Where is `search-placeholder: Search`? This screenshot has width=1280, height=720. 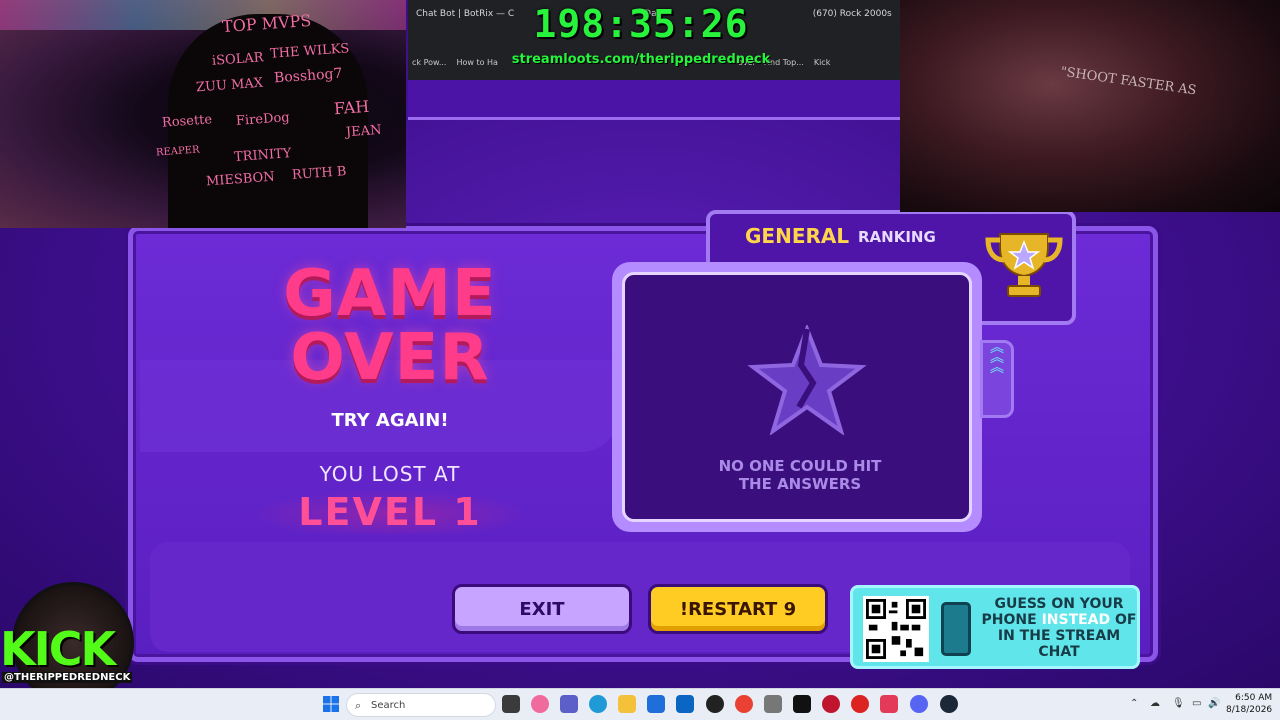
search-placeholder: Search is located at coordinates (388, 705).